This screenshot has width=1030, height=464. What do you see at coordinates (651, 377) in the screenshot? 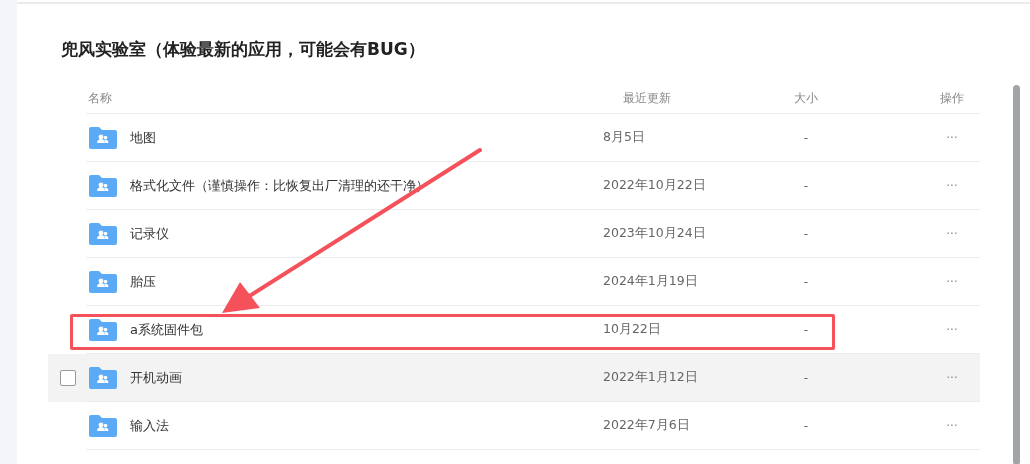
I see `updated-date: 2022年1月12日` at bounding box center [651, 377].